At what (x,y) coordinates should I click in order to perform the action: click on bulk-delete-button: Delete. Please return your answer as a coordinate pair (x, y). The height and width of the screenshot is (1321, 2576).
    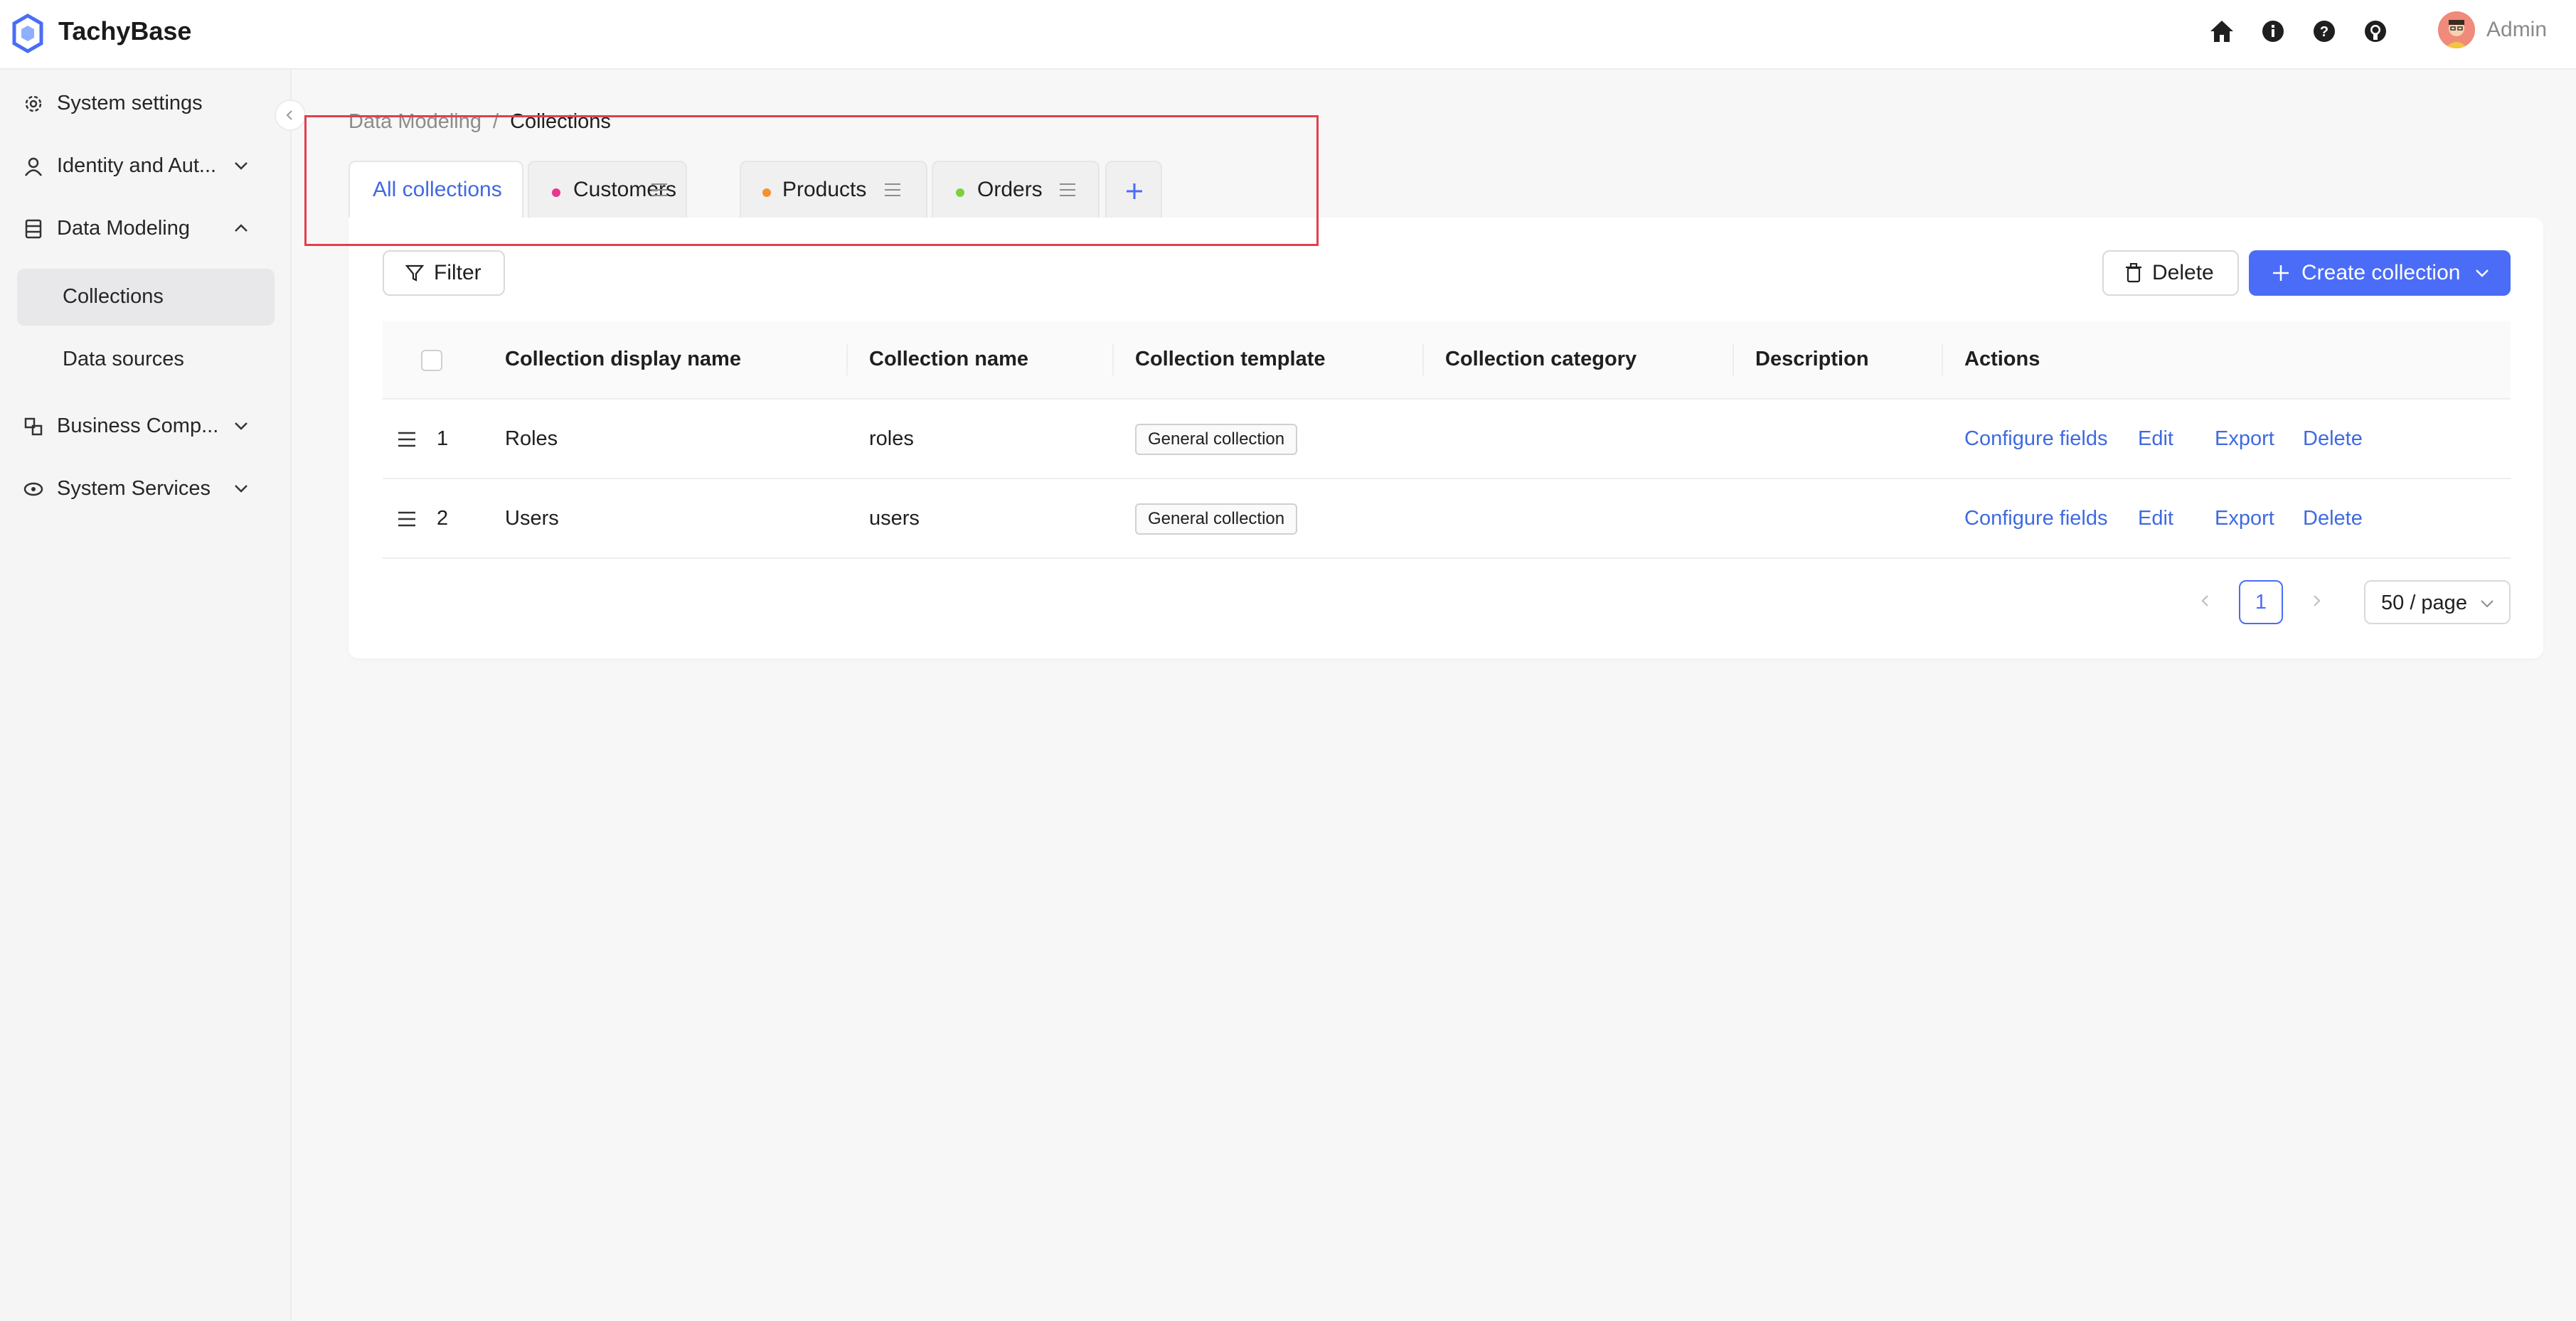
    Looking at the image, I should click on (2170, 273).